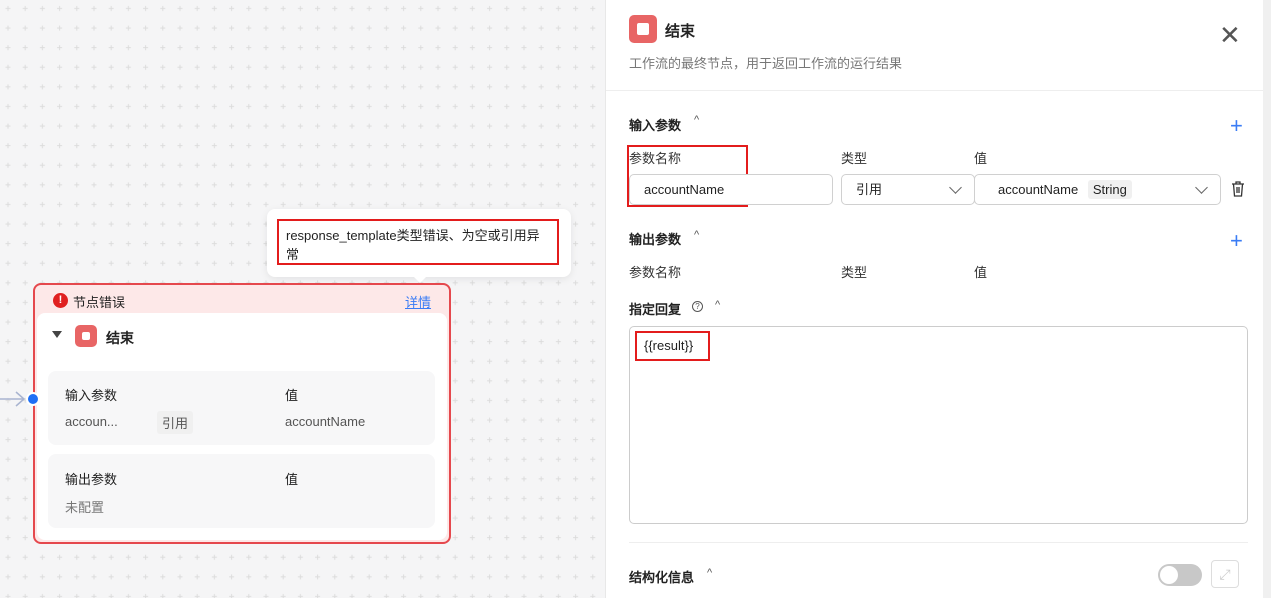  Describe the element at coordinates (175, 422) in the screenshot. I see `param-type-badge: 引用` at that location.